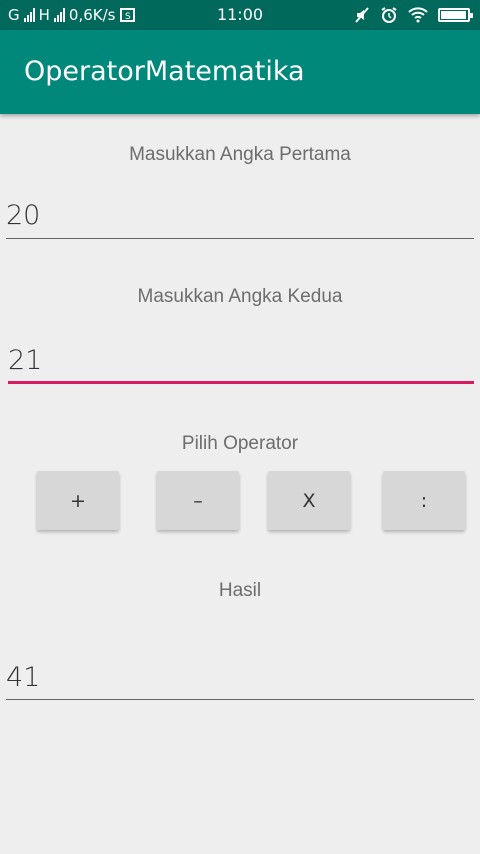 Image resolution: width=480 pixels, height=854 pixels. I want to click on mute-icon, so click(362, 15).